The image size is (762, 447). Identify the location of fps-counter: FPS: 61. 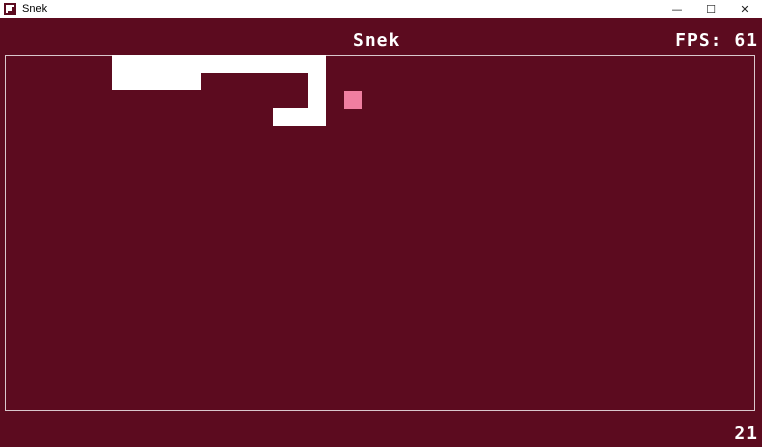
(716, 40).